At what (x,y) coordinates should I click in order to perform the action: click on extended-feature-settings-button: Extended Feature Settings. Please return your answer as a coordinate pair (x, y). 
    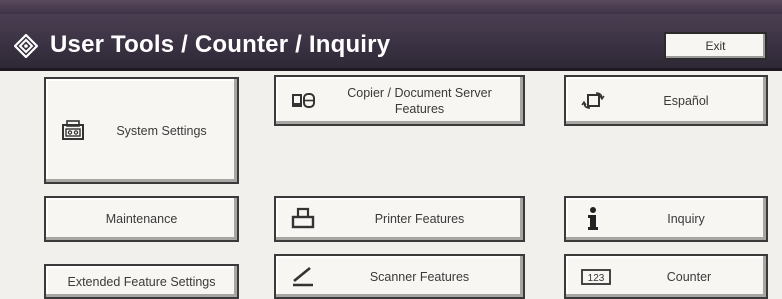
    Looking at the image, I should click on (141, 281).